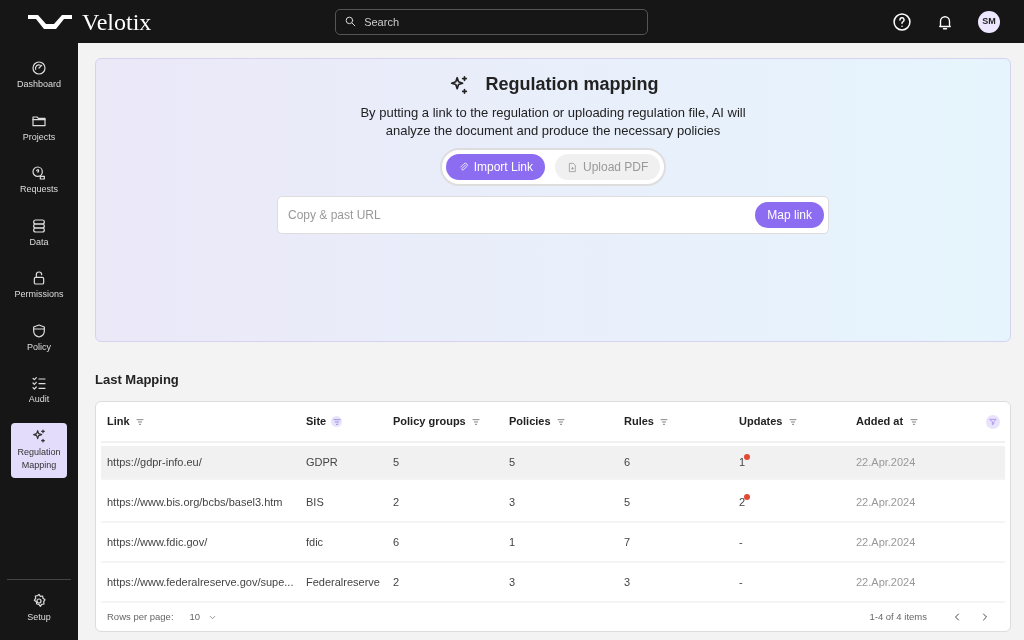 The width and height of the screenshot is (1024, 640). Describe the element at coordinates (315, 542) in the screenshot. I see `table-cell-text: fdic` at that location.